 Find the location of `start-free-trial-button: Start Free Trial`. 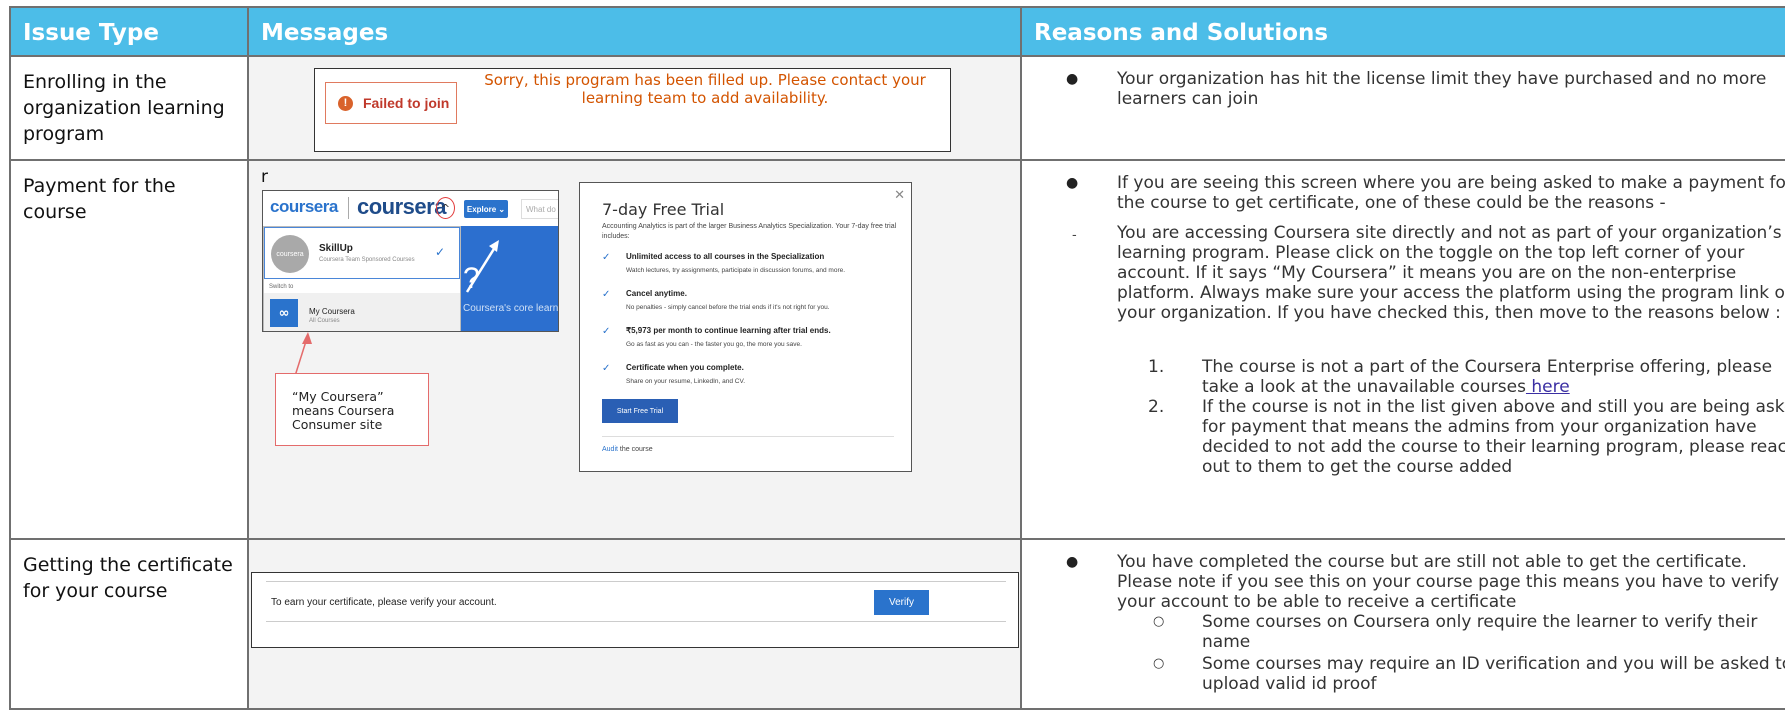

start-free-trial-button: Start Free Trial is located at coordinates (640, 411).